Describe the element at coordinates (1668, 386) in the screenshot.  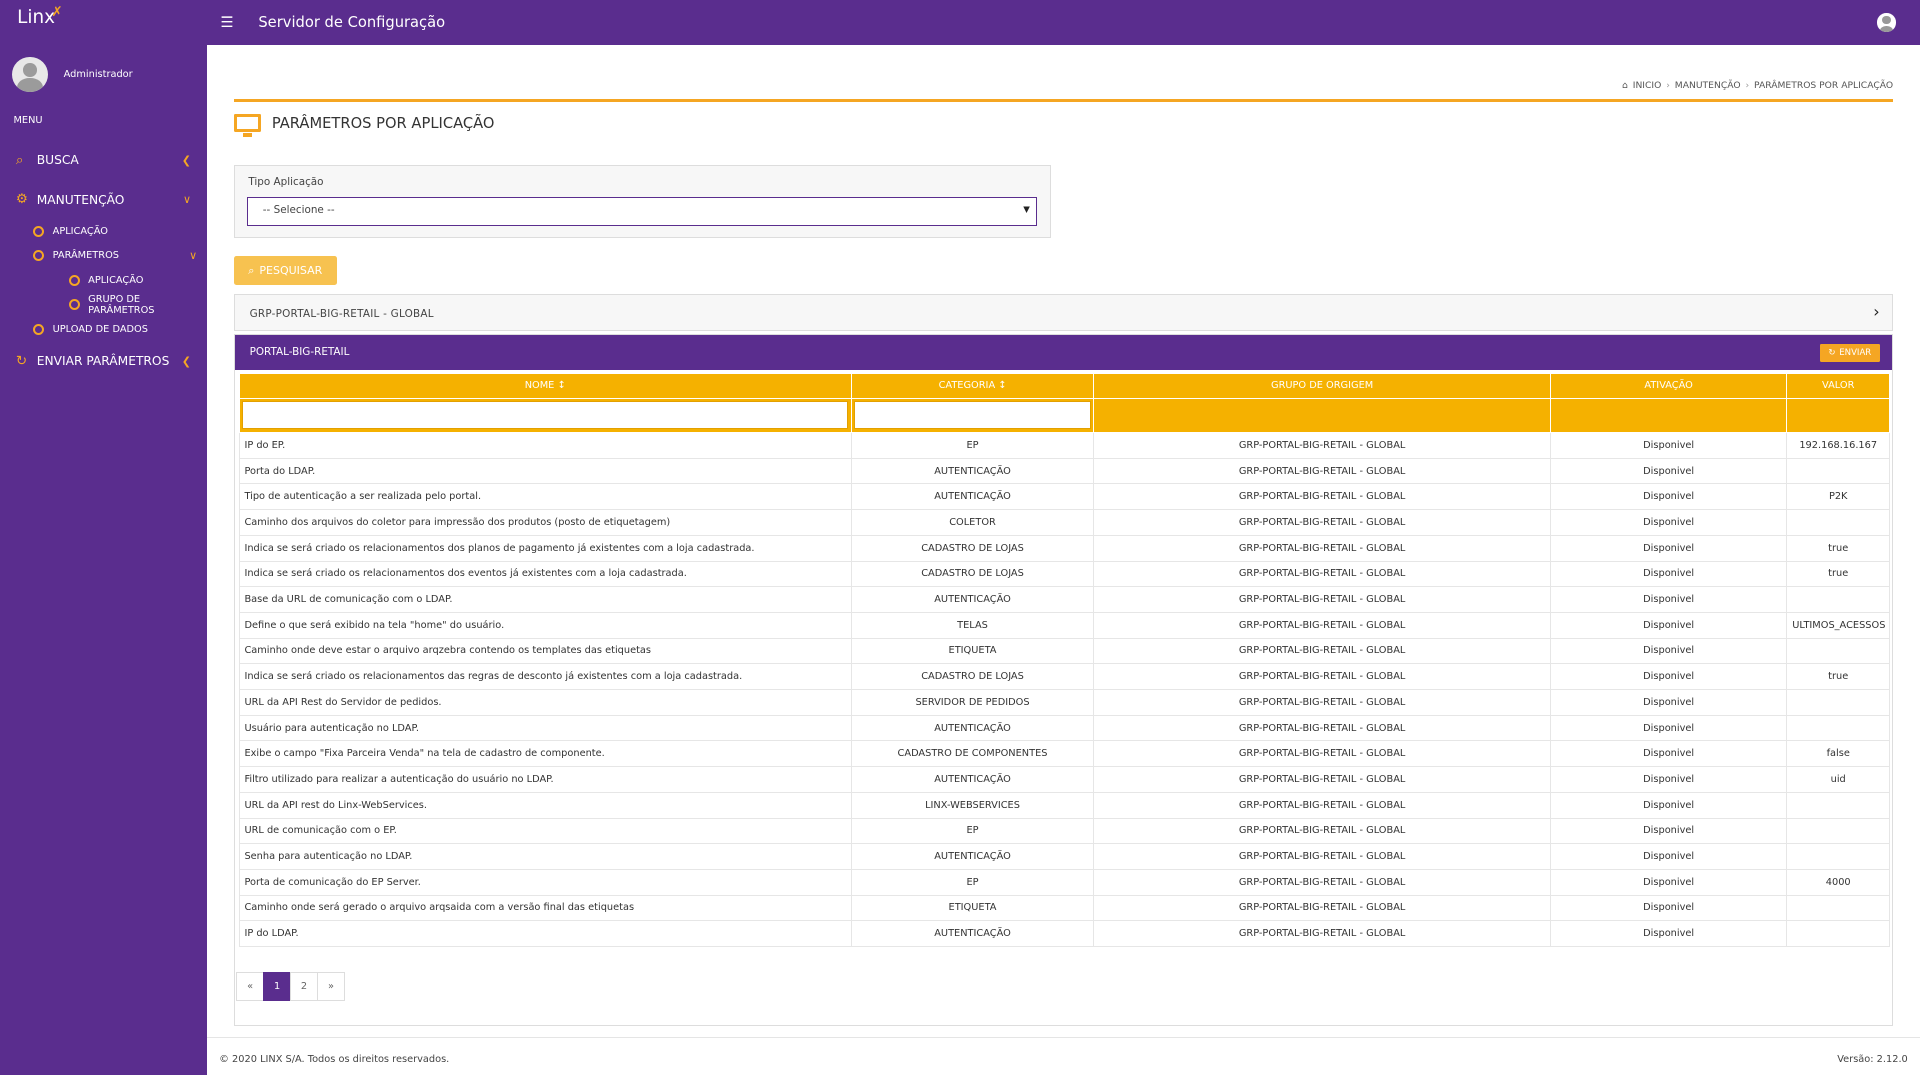
I see `col-header-ativacao: ATIVAÇÃO` at that location.